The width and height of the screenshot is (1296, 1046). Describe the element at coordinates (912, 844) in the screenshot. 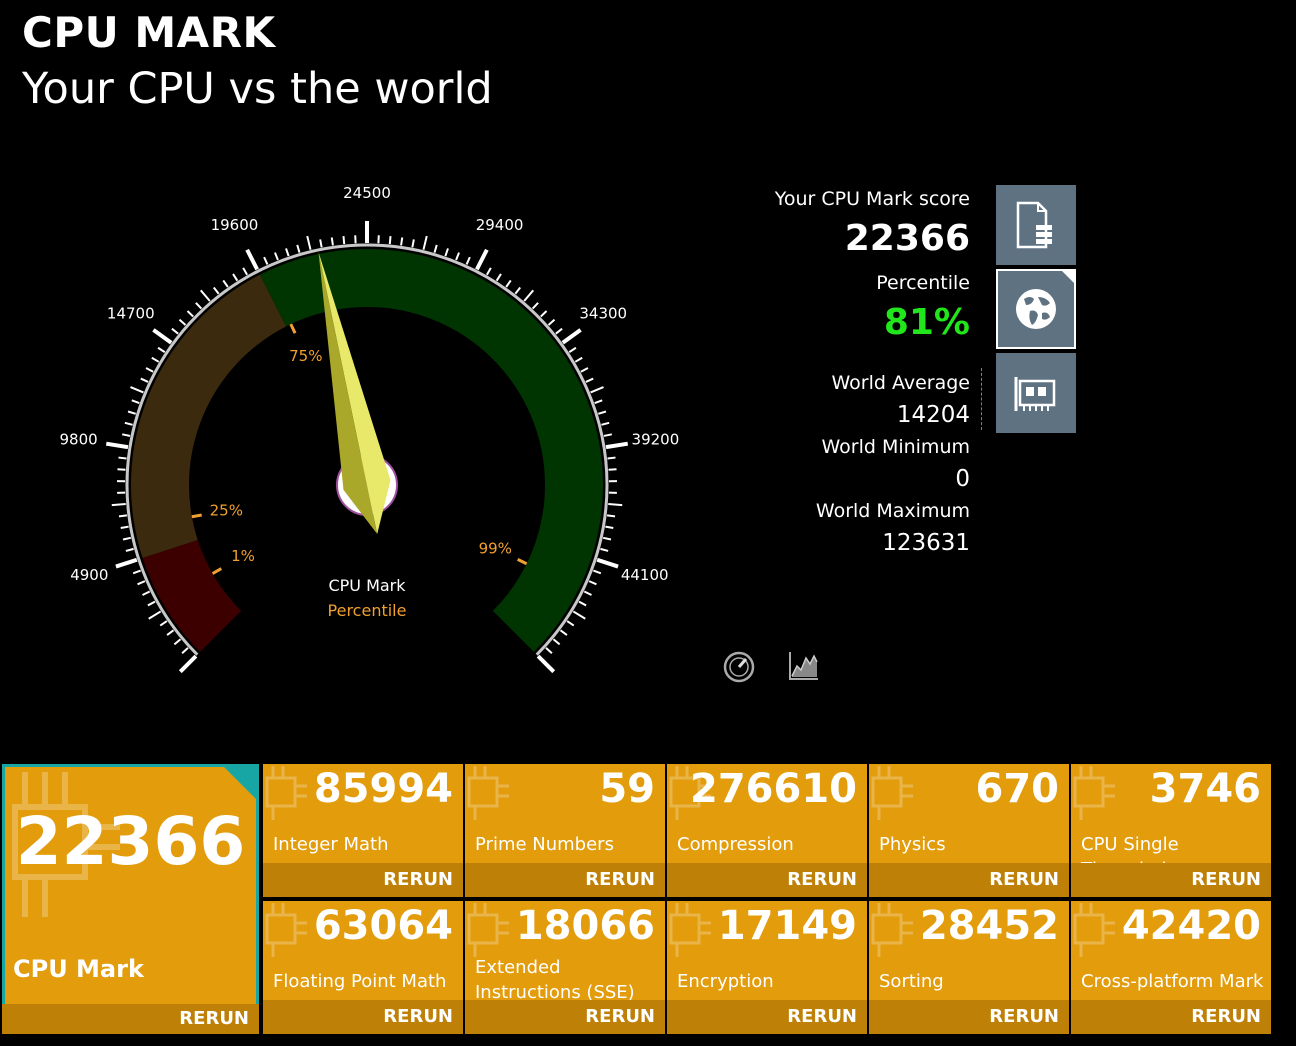

I see `test-name: Physics` at that location.